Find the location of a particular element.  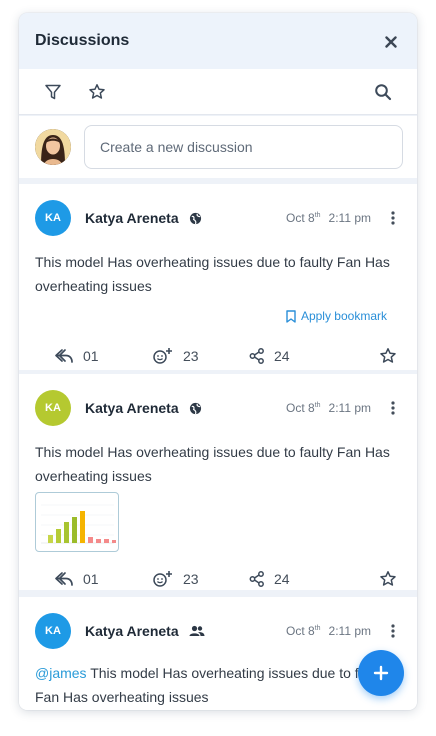

new-discussion-composer is located at coordinates (218, 147).